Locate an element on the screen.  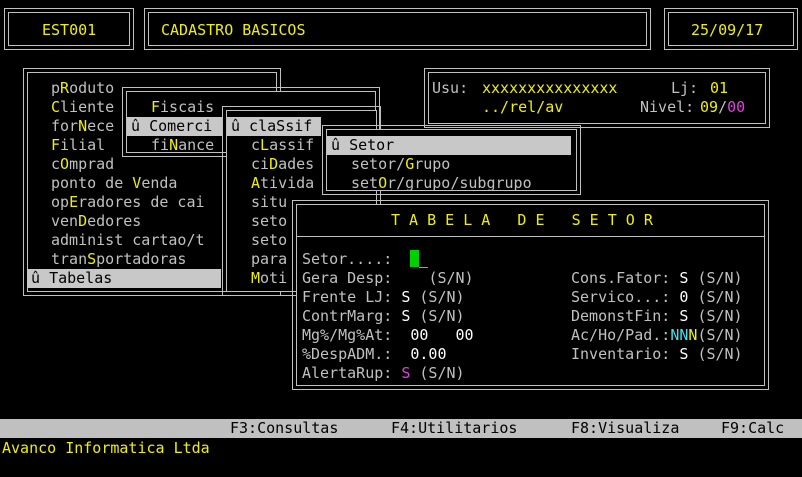
setor-row: Setor....: is located at coordinates (347, 259).